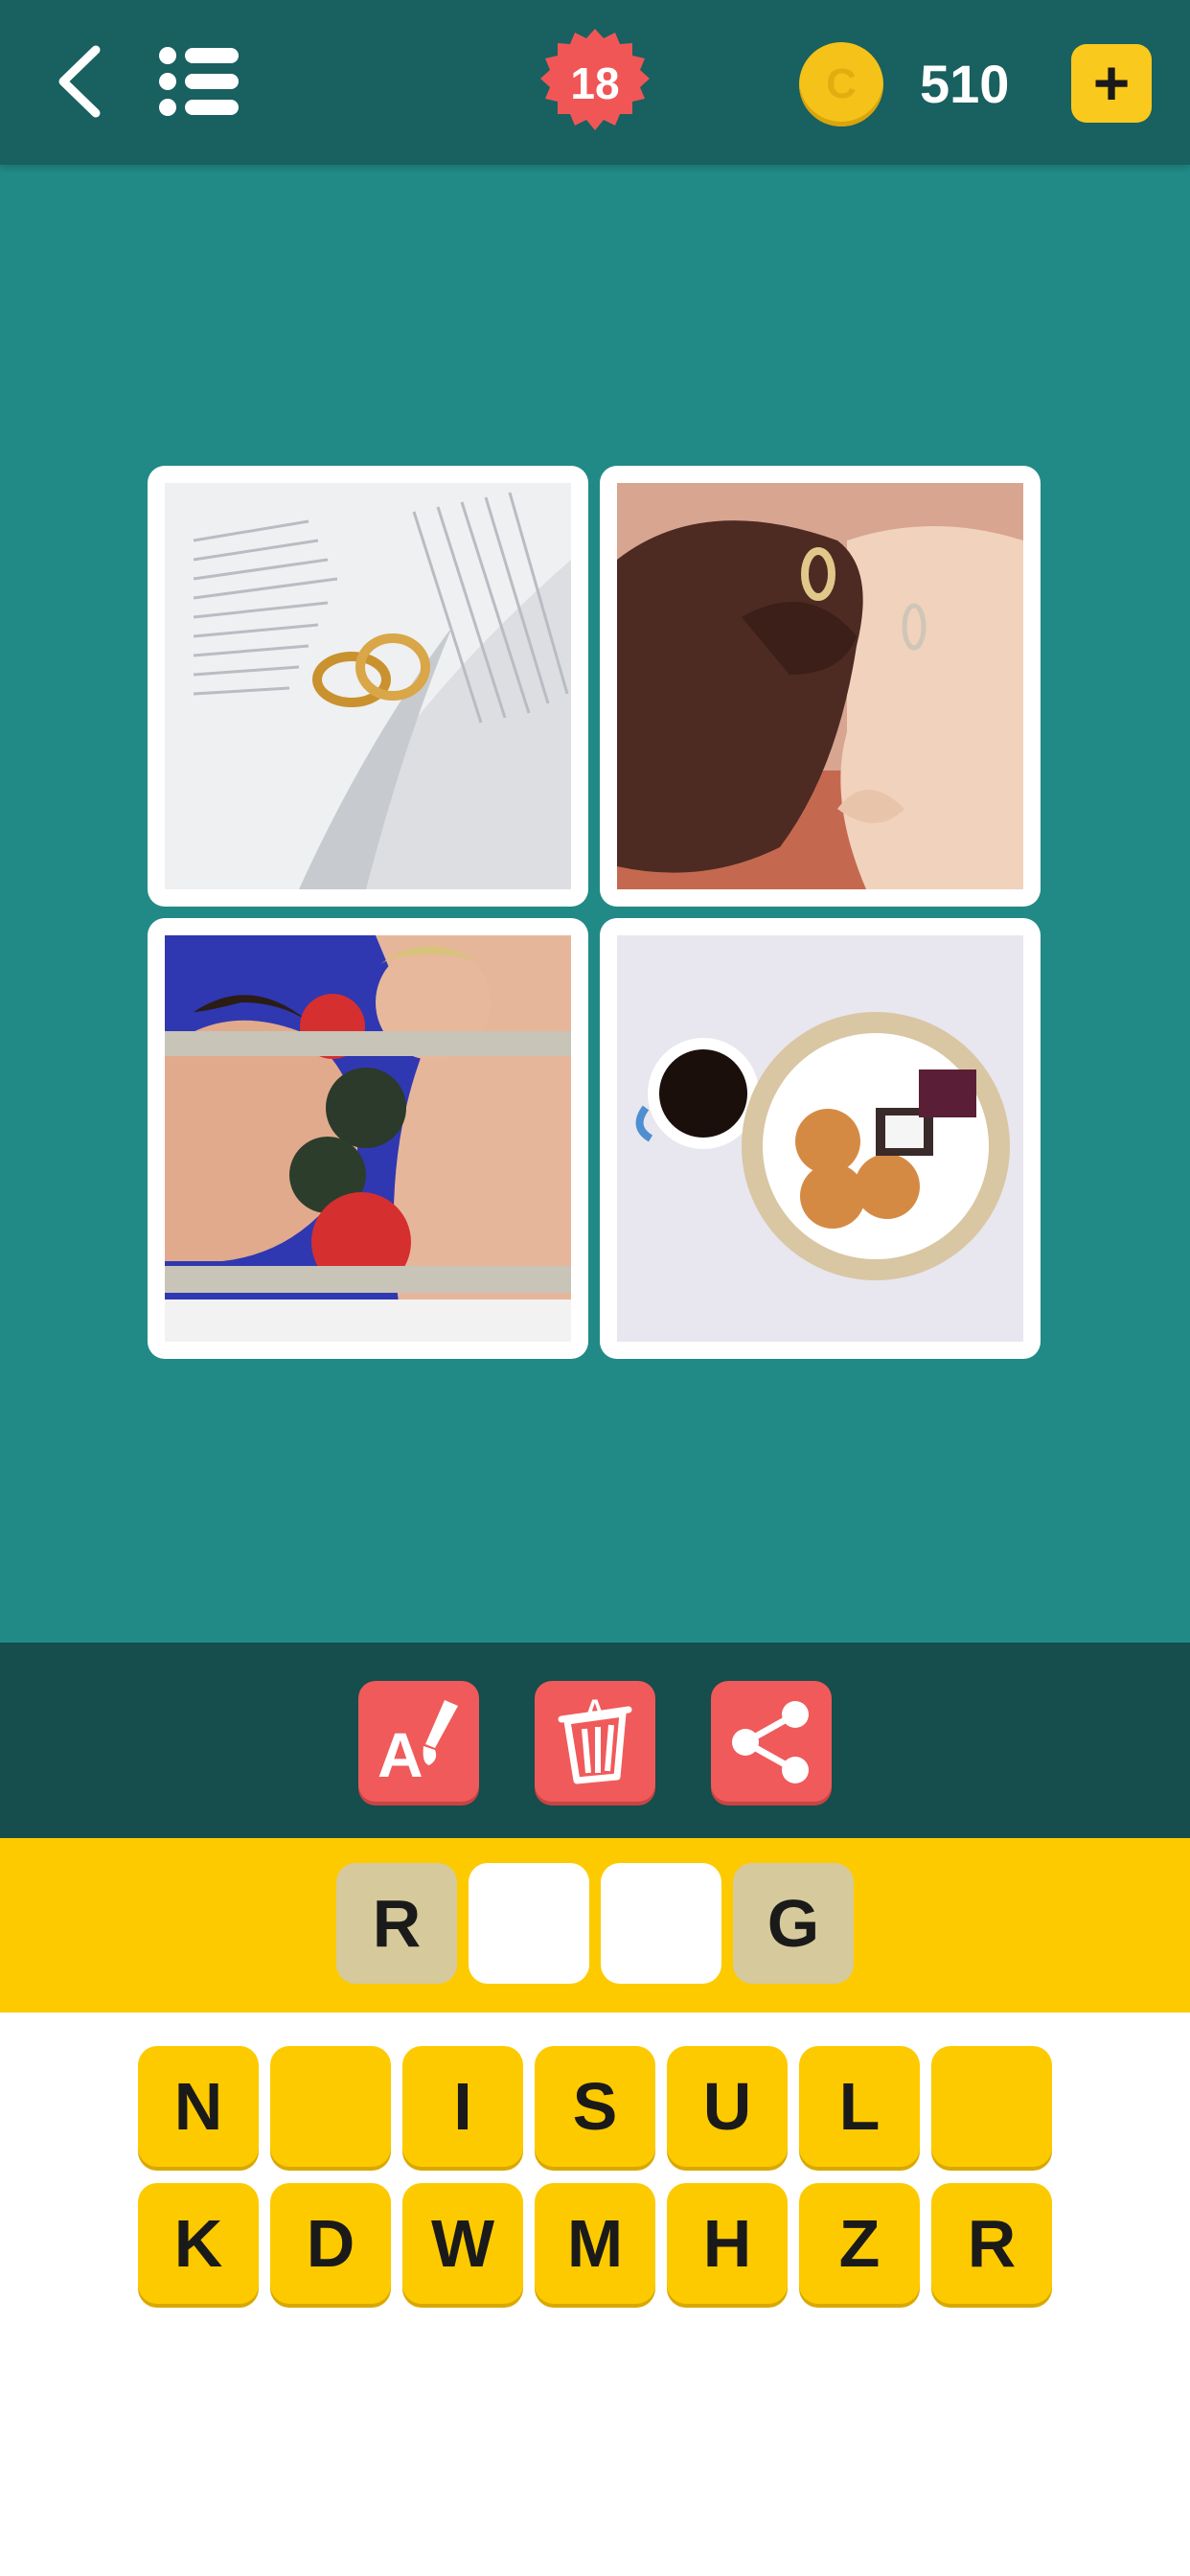  Describe the element at coordinates (331, 2243) in the screenshot. I see `letter-tile: D` at that location.